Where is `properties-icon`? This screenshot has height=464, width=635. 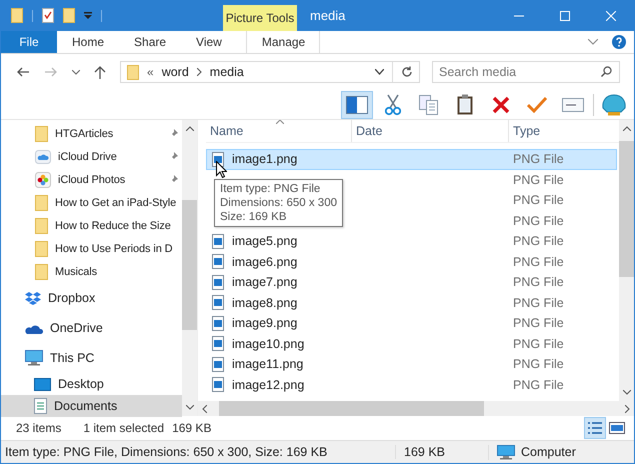 properties-icon is located at coordinates (48, 15).